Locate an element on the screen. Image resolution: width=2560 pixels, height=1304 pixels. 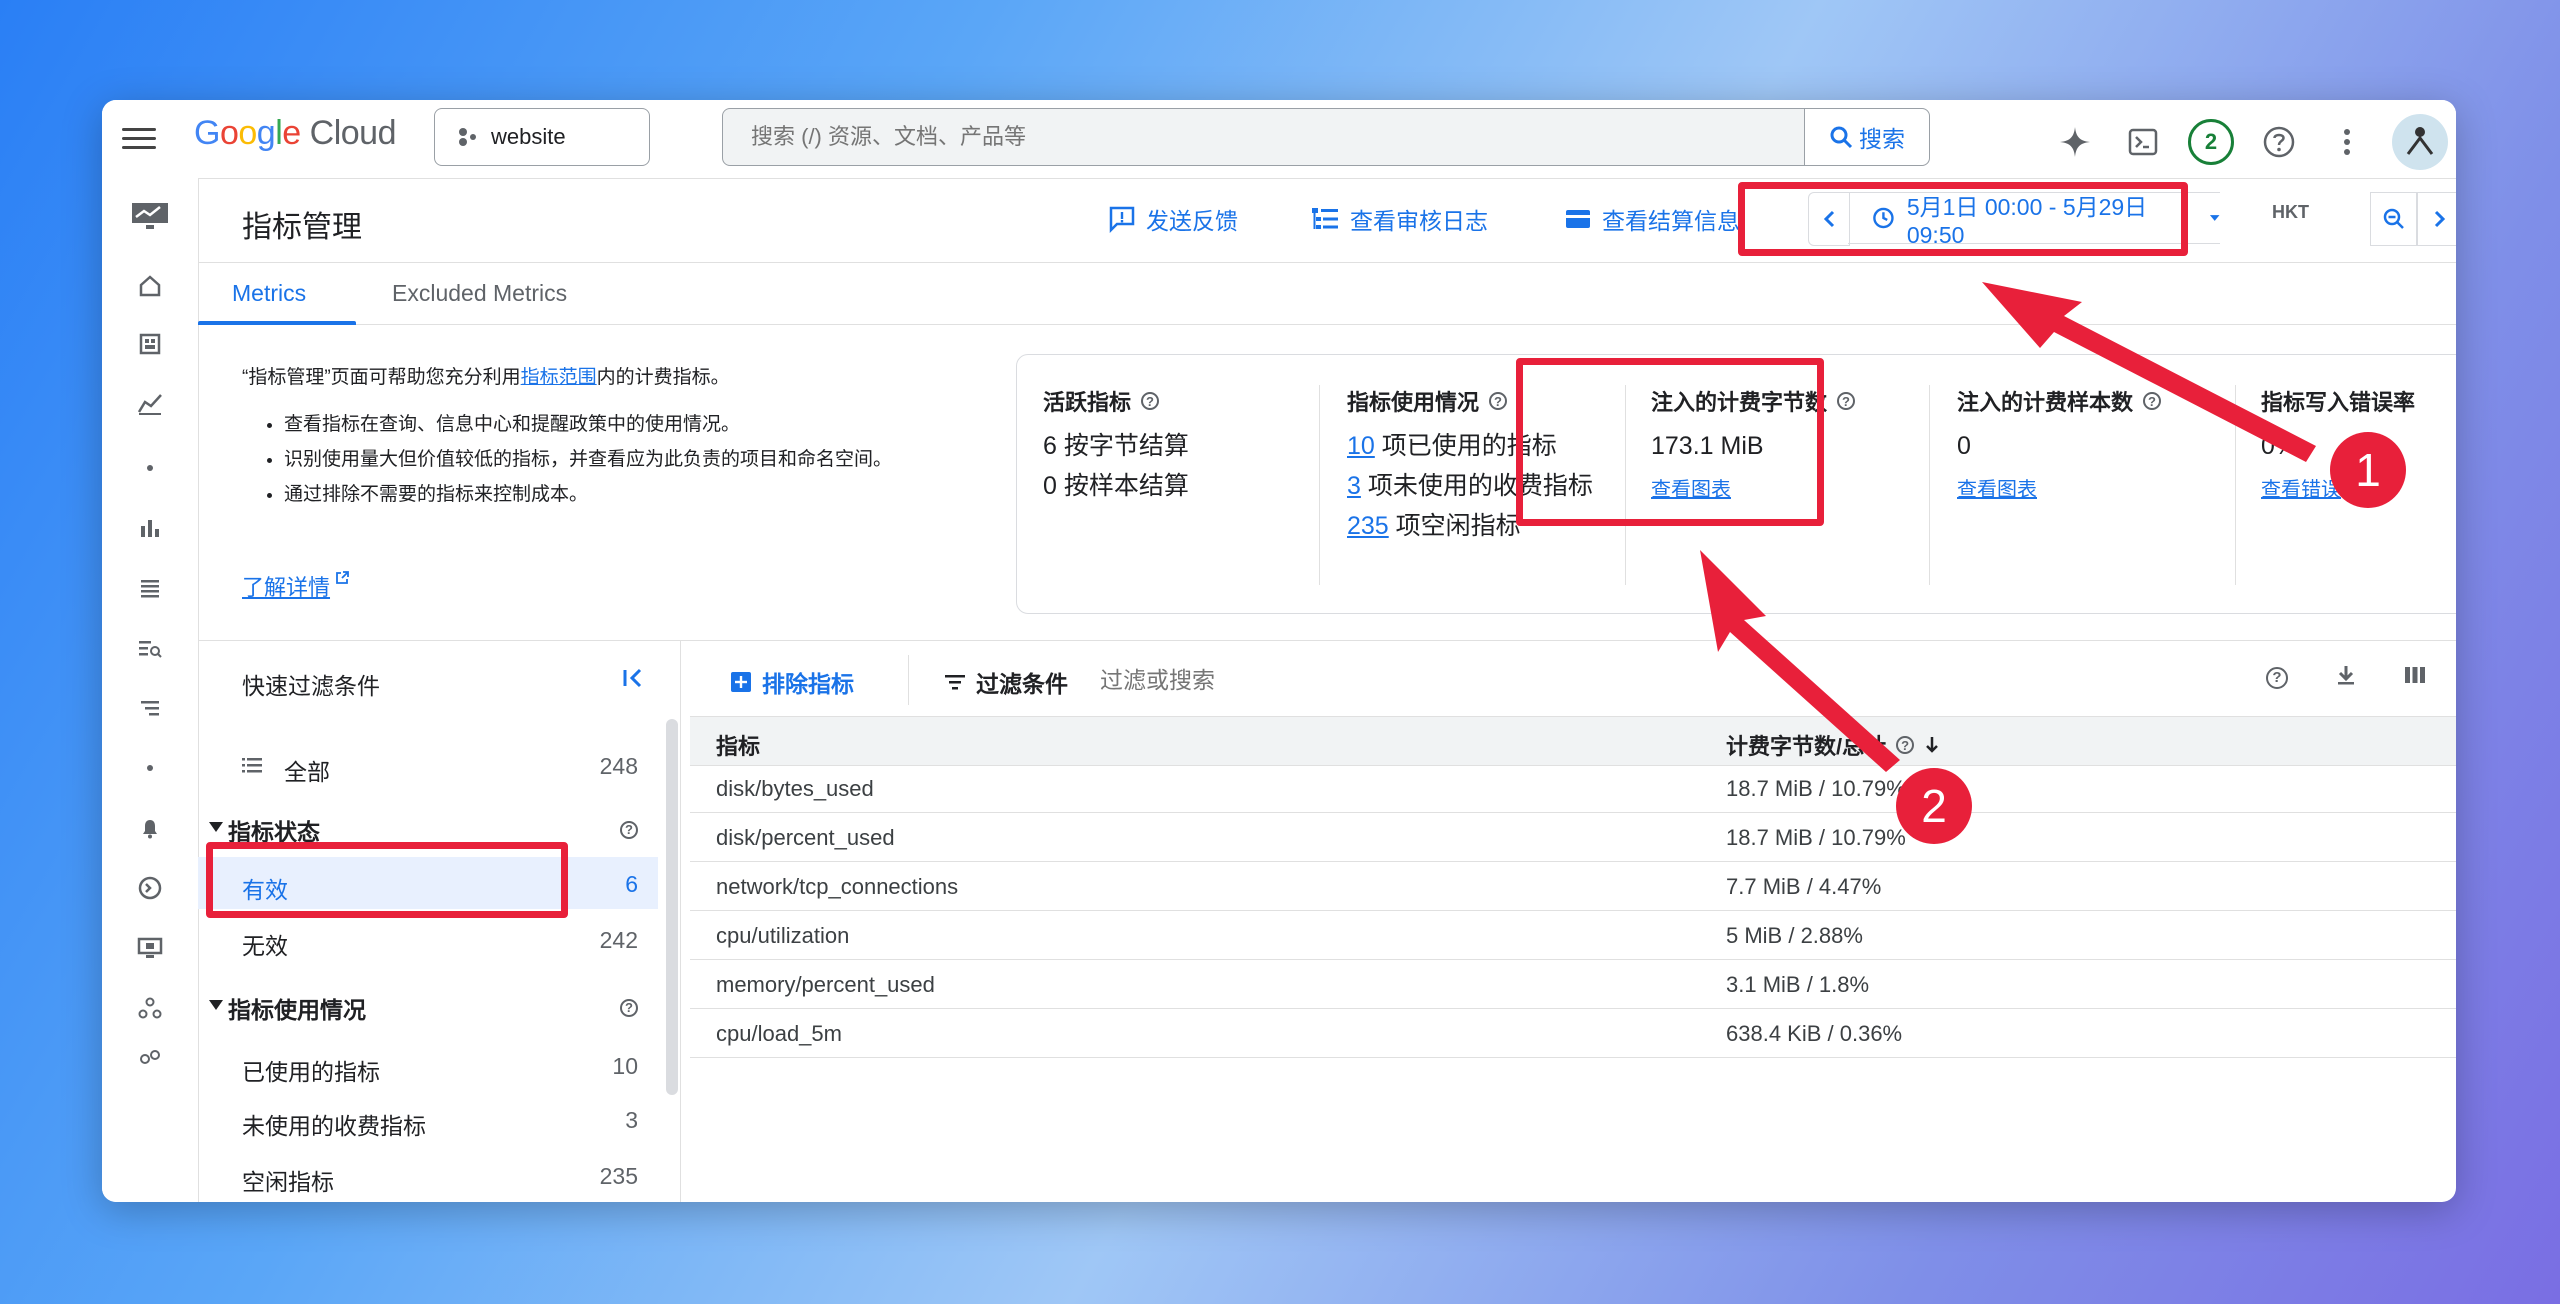
annotation-marker-1: 1 is located at coordinates (2368, 470).